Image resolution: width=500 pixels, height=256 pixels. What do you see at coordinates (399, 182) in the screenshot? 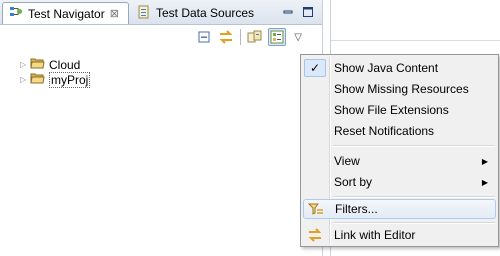
I see `menu-item-sort-by: Sort by ▶` at bounding box center [399, 182].